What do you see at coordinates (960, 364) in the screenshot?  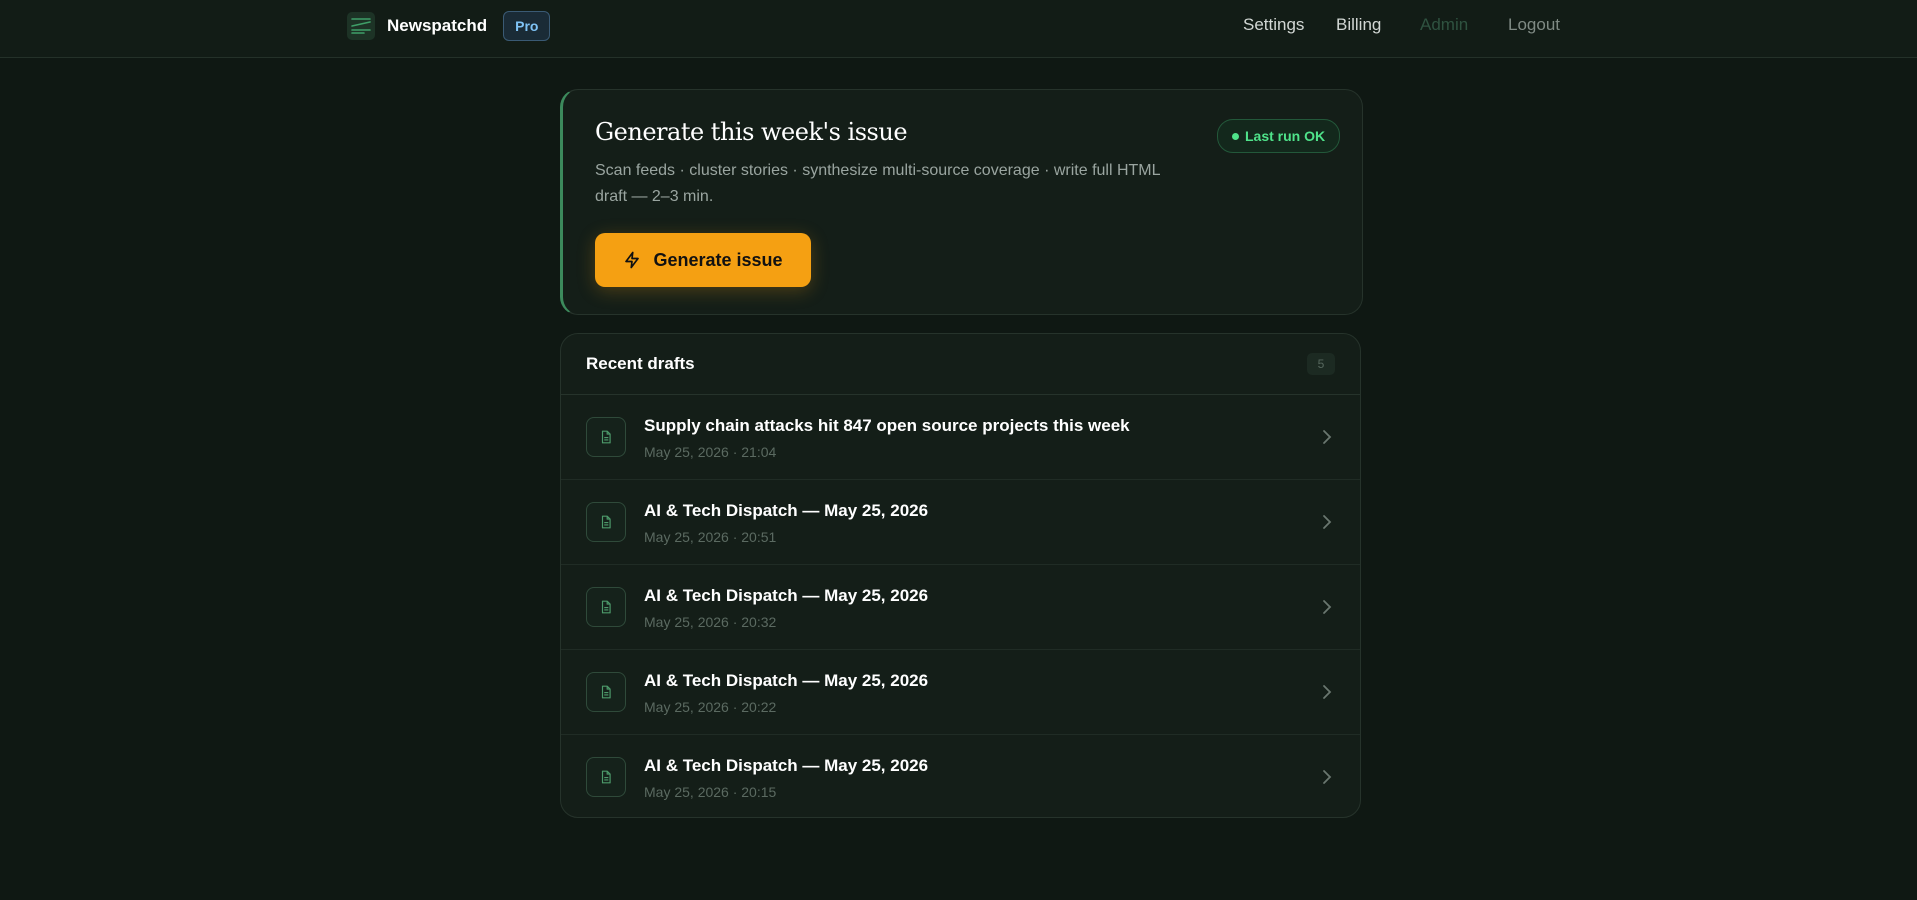 I see `recent-drafts-header: Recent drafts 5` at bounding box center [960, 364].